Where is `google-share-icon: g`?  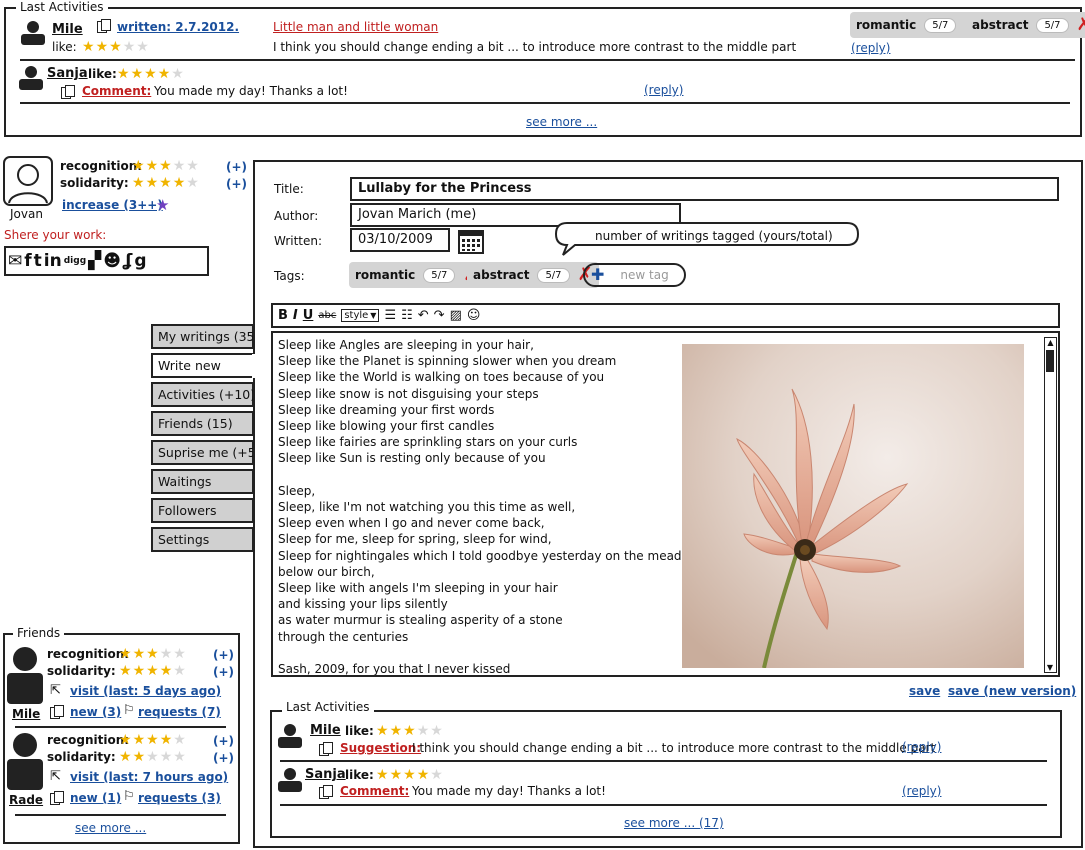
google-share-icon: g is located at coordinates (140, 261).